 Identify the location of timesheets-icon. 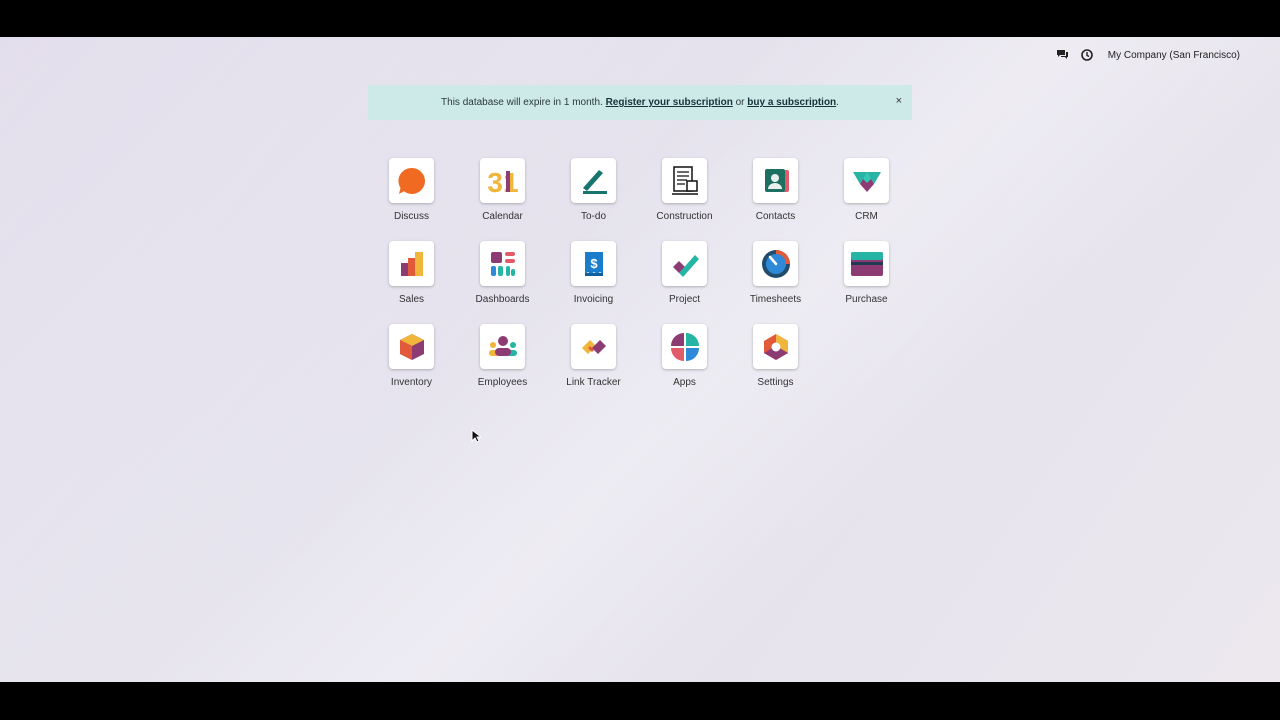
(775, 263).